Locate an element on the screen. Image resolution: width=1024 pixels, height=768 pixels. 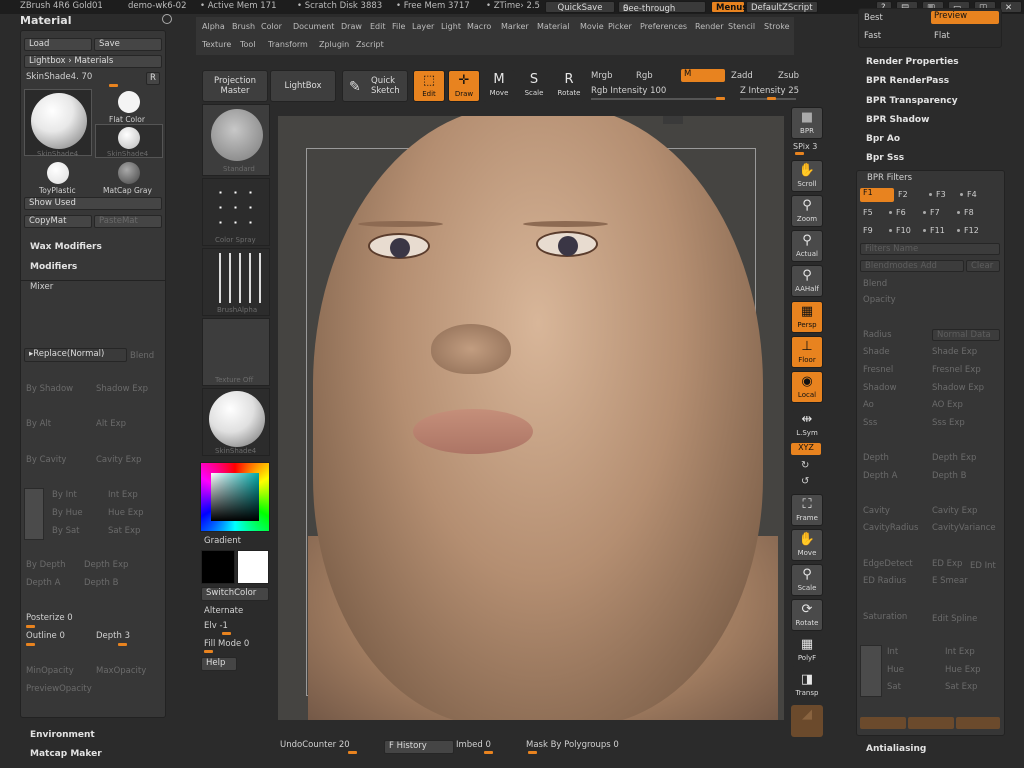
lightbox-button: LightBox is located at coordinates (303, 86).